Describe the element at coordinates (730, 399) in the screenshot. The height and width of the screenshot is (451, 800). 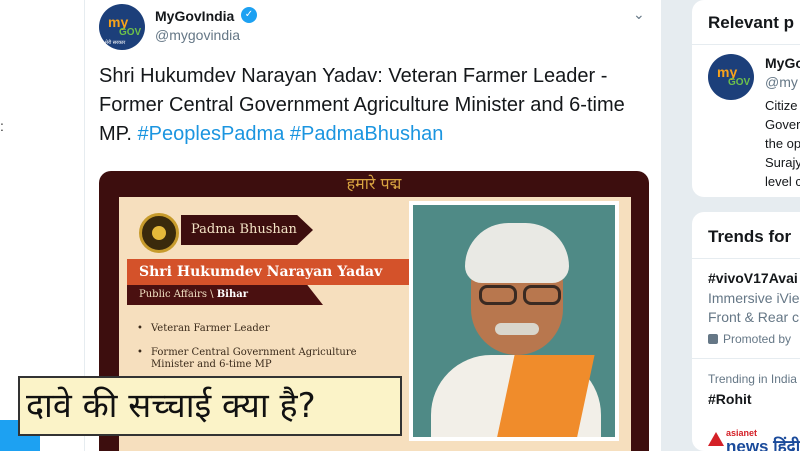
I see `trend-item: #Rohit` at that location.